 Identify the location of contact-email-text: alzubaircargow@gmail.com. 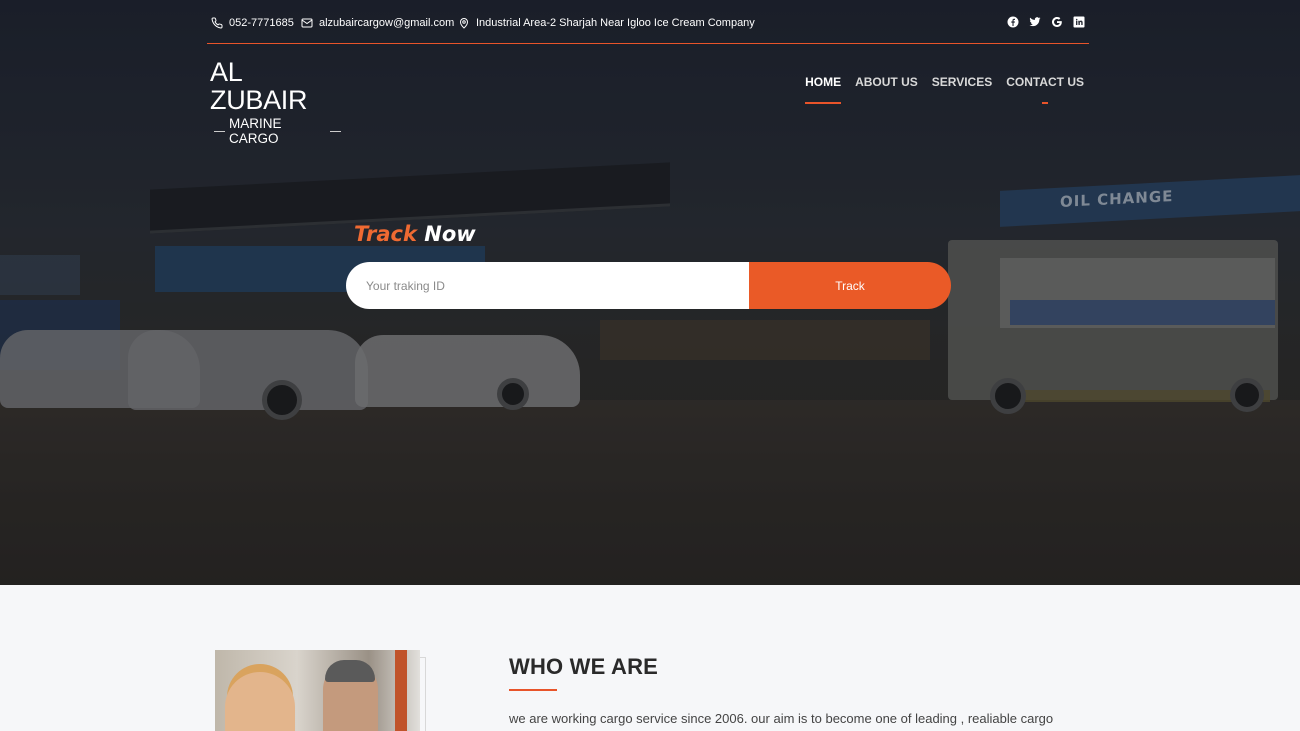
(387, 23).